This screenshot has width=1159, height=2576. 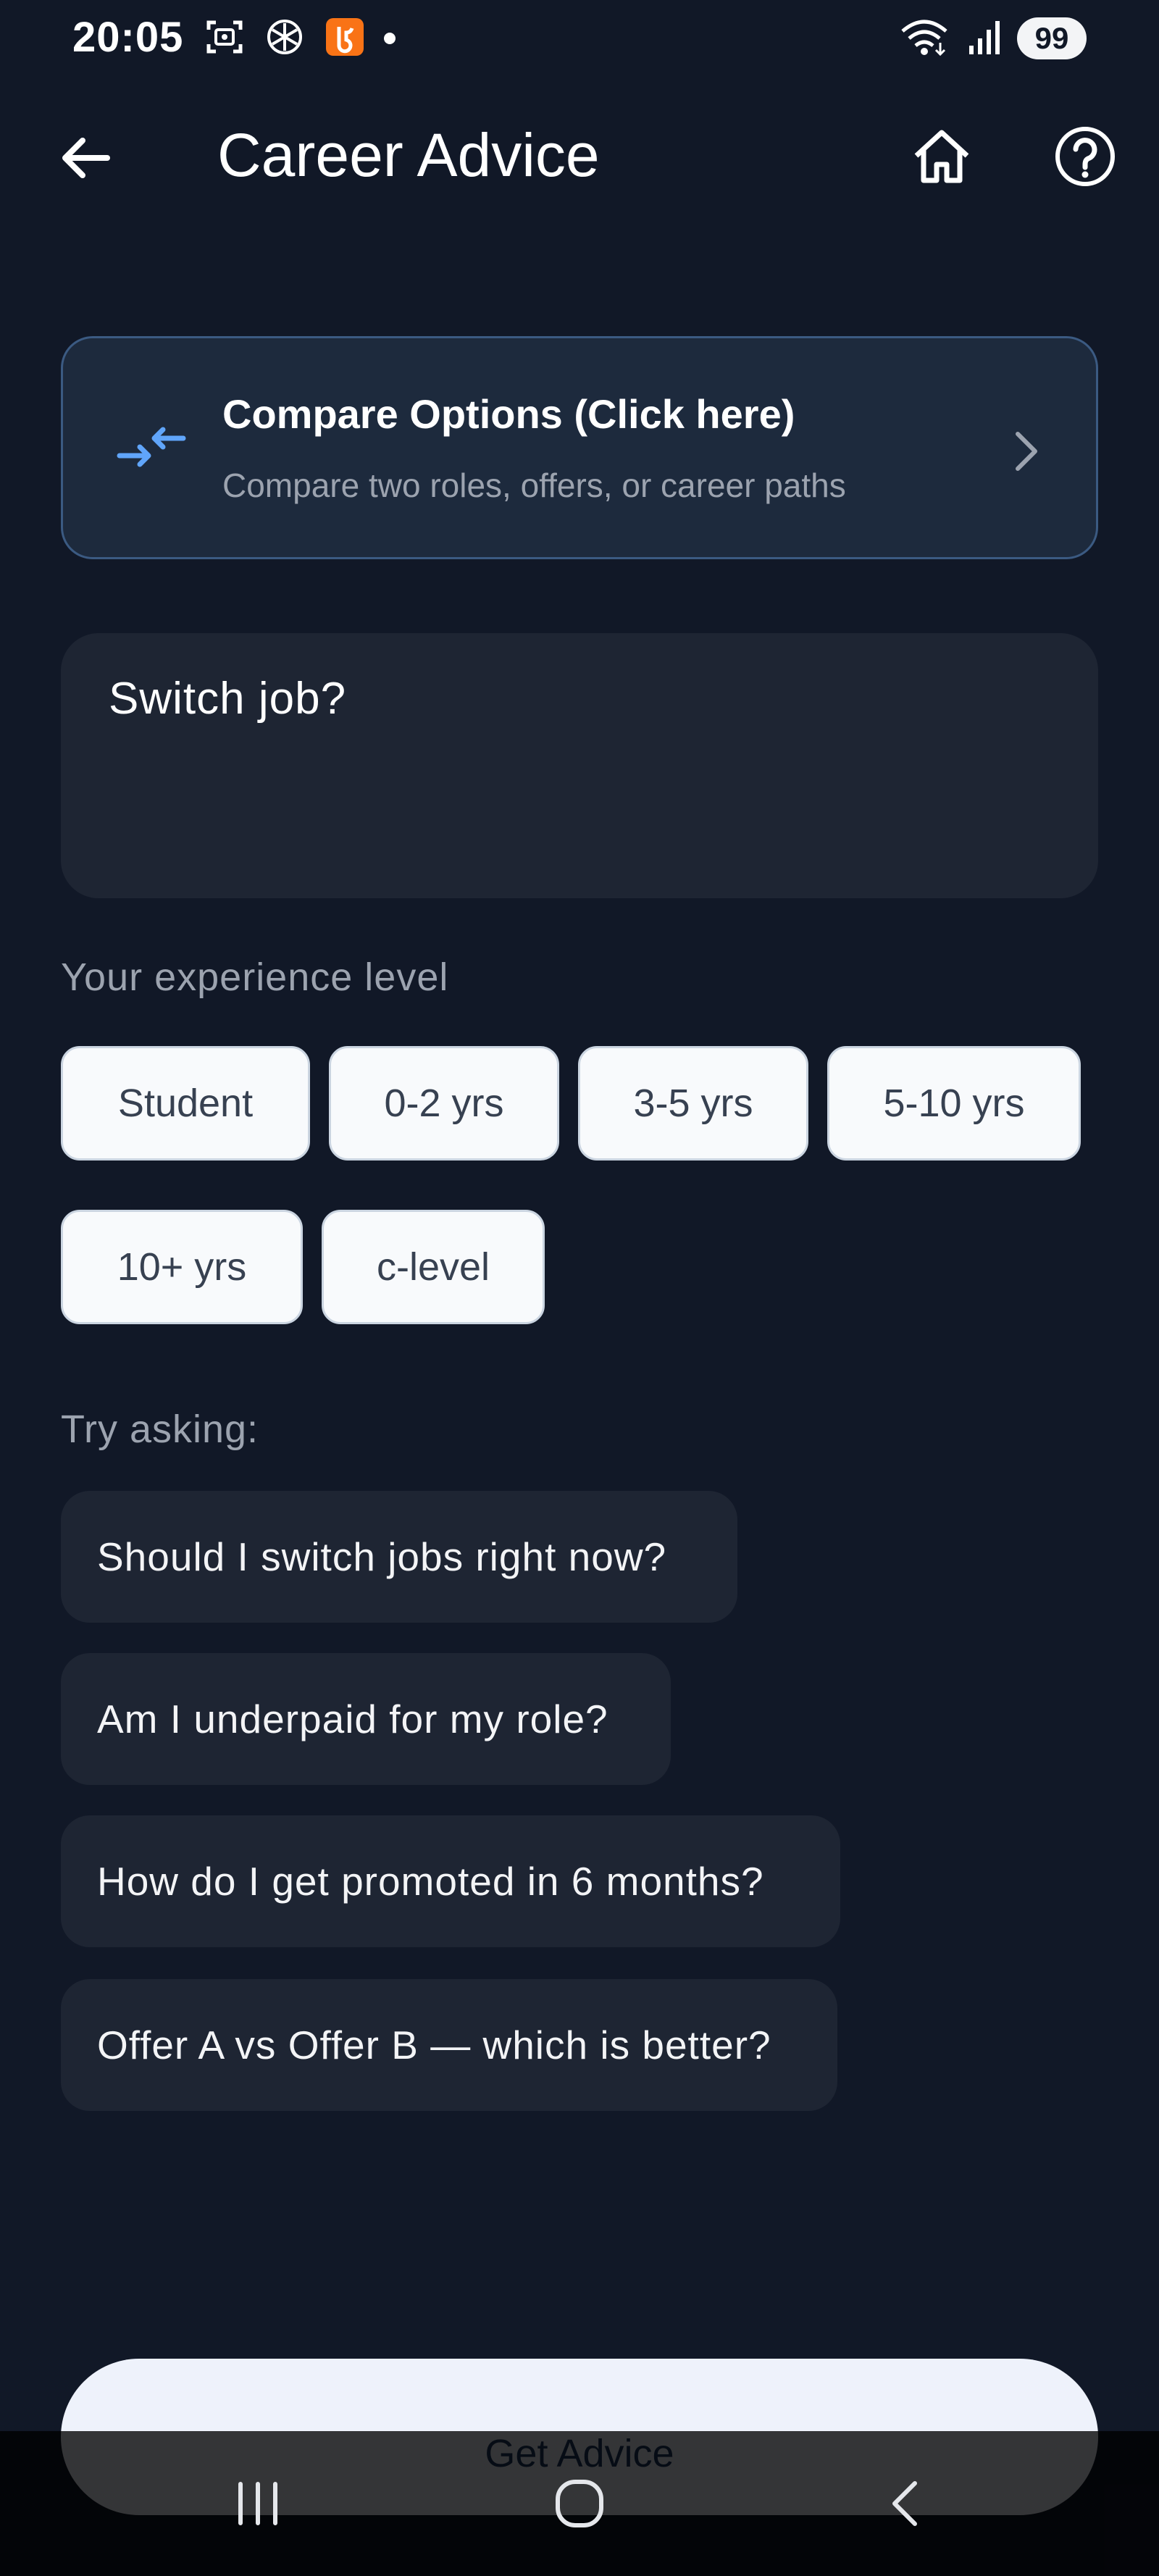 What do you see at coordinates (366, 1719) in the screenshot?
I see `suggestion-underpaid: Am I underpaid for my role?` at bounding box center [366, 1719].